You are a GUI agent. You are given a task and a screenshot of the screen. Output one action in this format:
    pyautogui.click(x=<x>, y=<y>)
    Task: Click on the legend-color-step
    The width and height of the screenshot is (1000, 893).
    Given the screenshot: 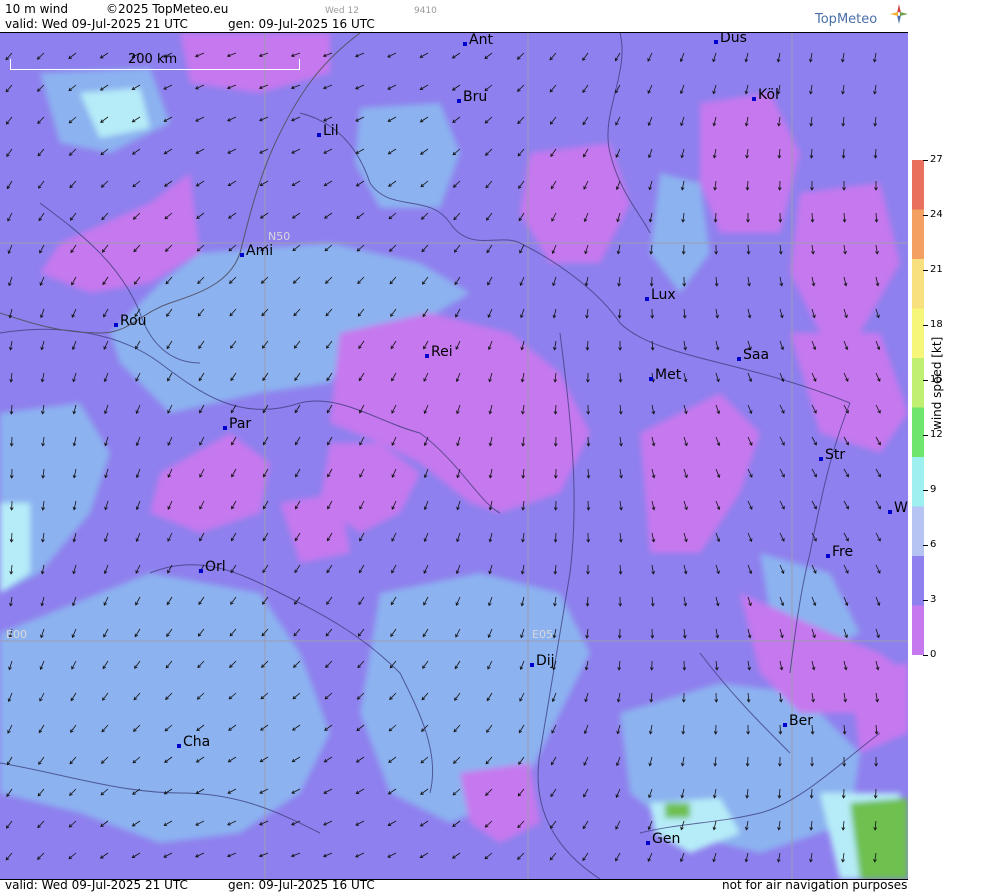 What is the action you would take?
    pyautogui.click(x=918, y=432)
    